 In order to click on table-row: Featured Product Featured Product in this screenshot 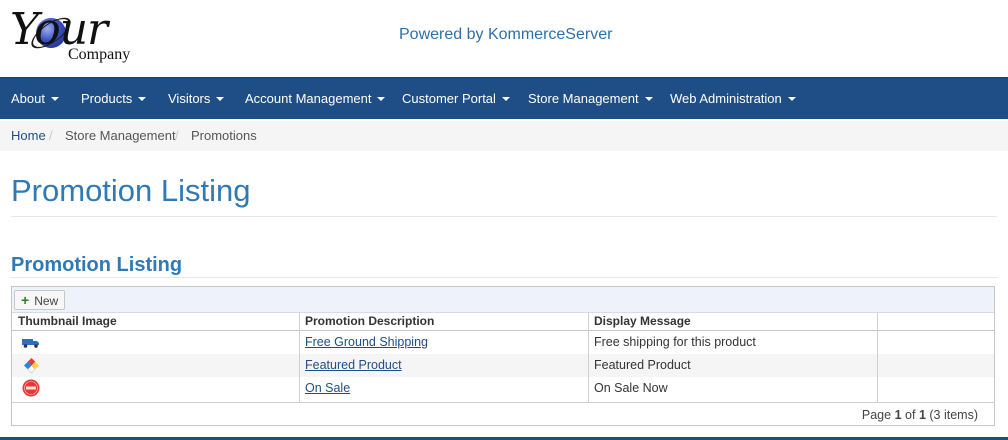, I will do `click(503, 365)`.